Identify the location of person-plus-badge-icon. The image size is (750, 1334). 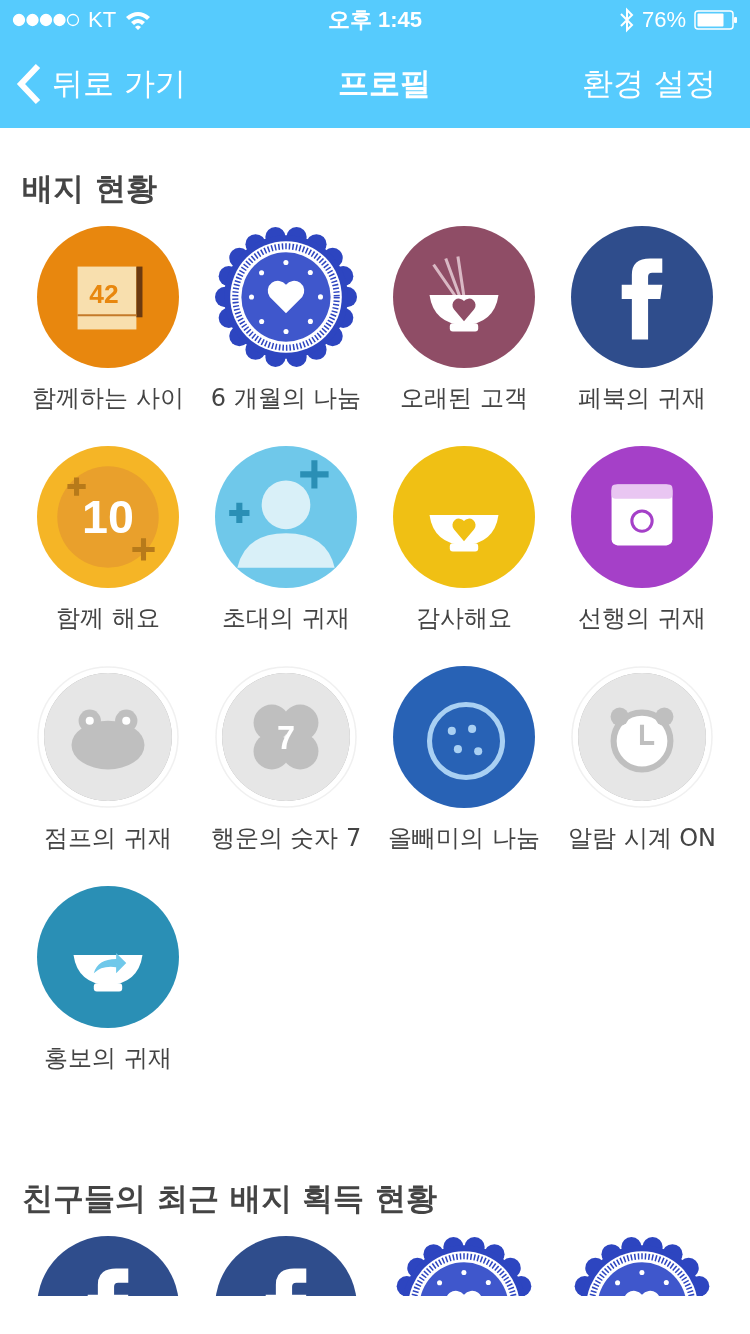
(286, 517).